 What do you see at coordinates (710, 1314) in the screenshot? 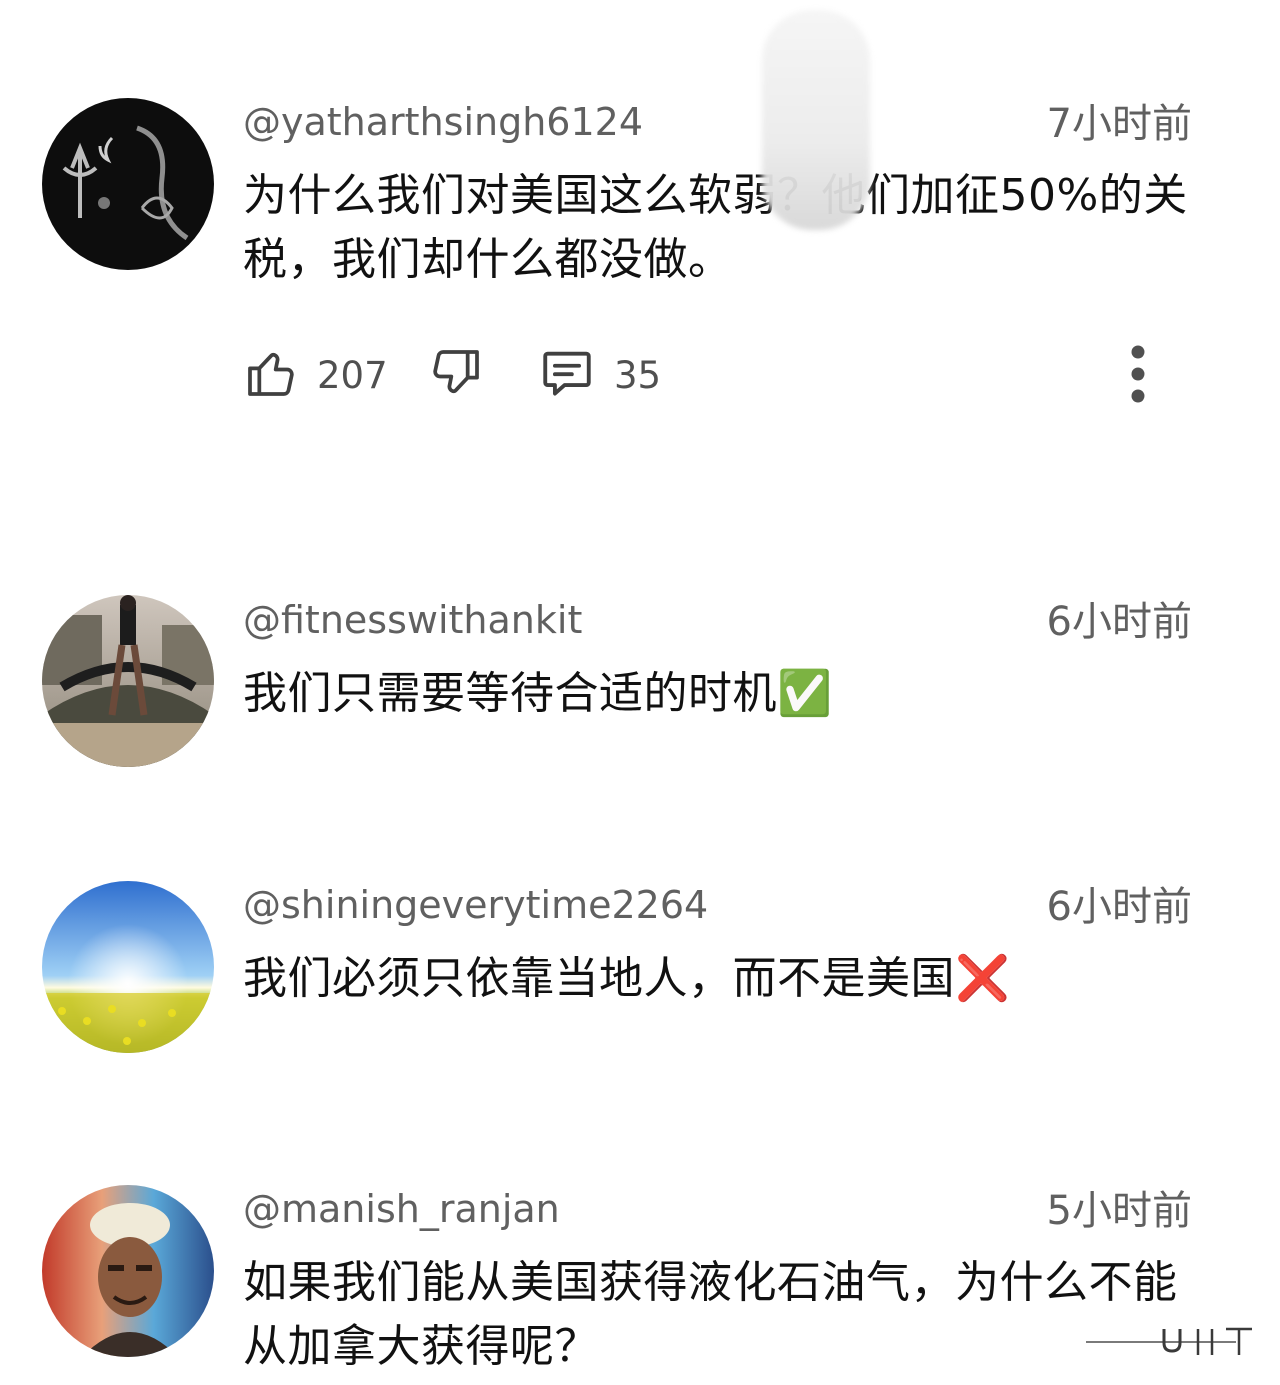
I see `comment-text: 如果我们能从美国获得液化石油气，为什么不能从加拿大获得呢？` at bounding box center [710, 1314].